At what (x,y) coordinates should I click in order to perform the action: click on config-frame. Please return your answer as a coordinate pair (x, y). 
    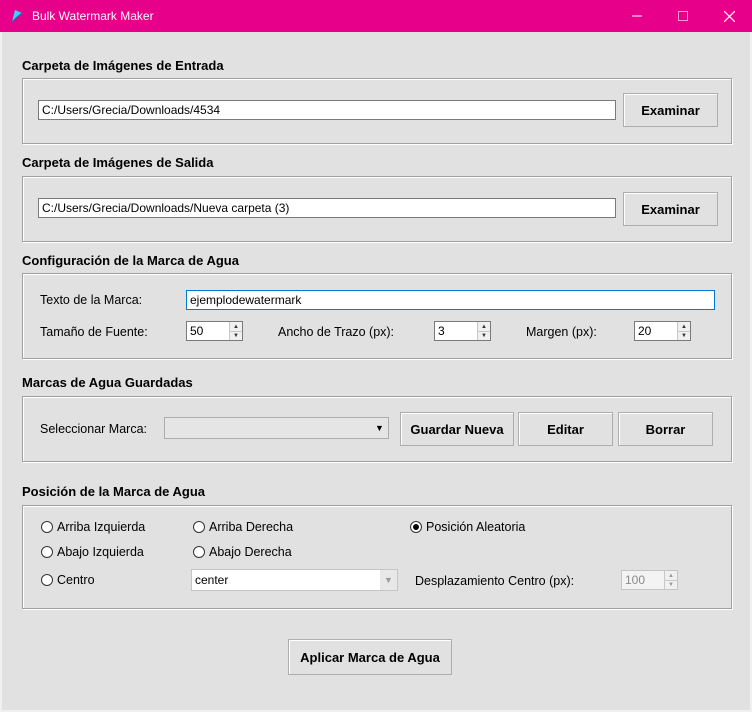
    Looking at the image, I should click on (377, 316).